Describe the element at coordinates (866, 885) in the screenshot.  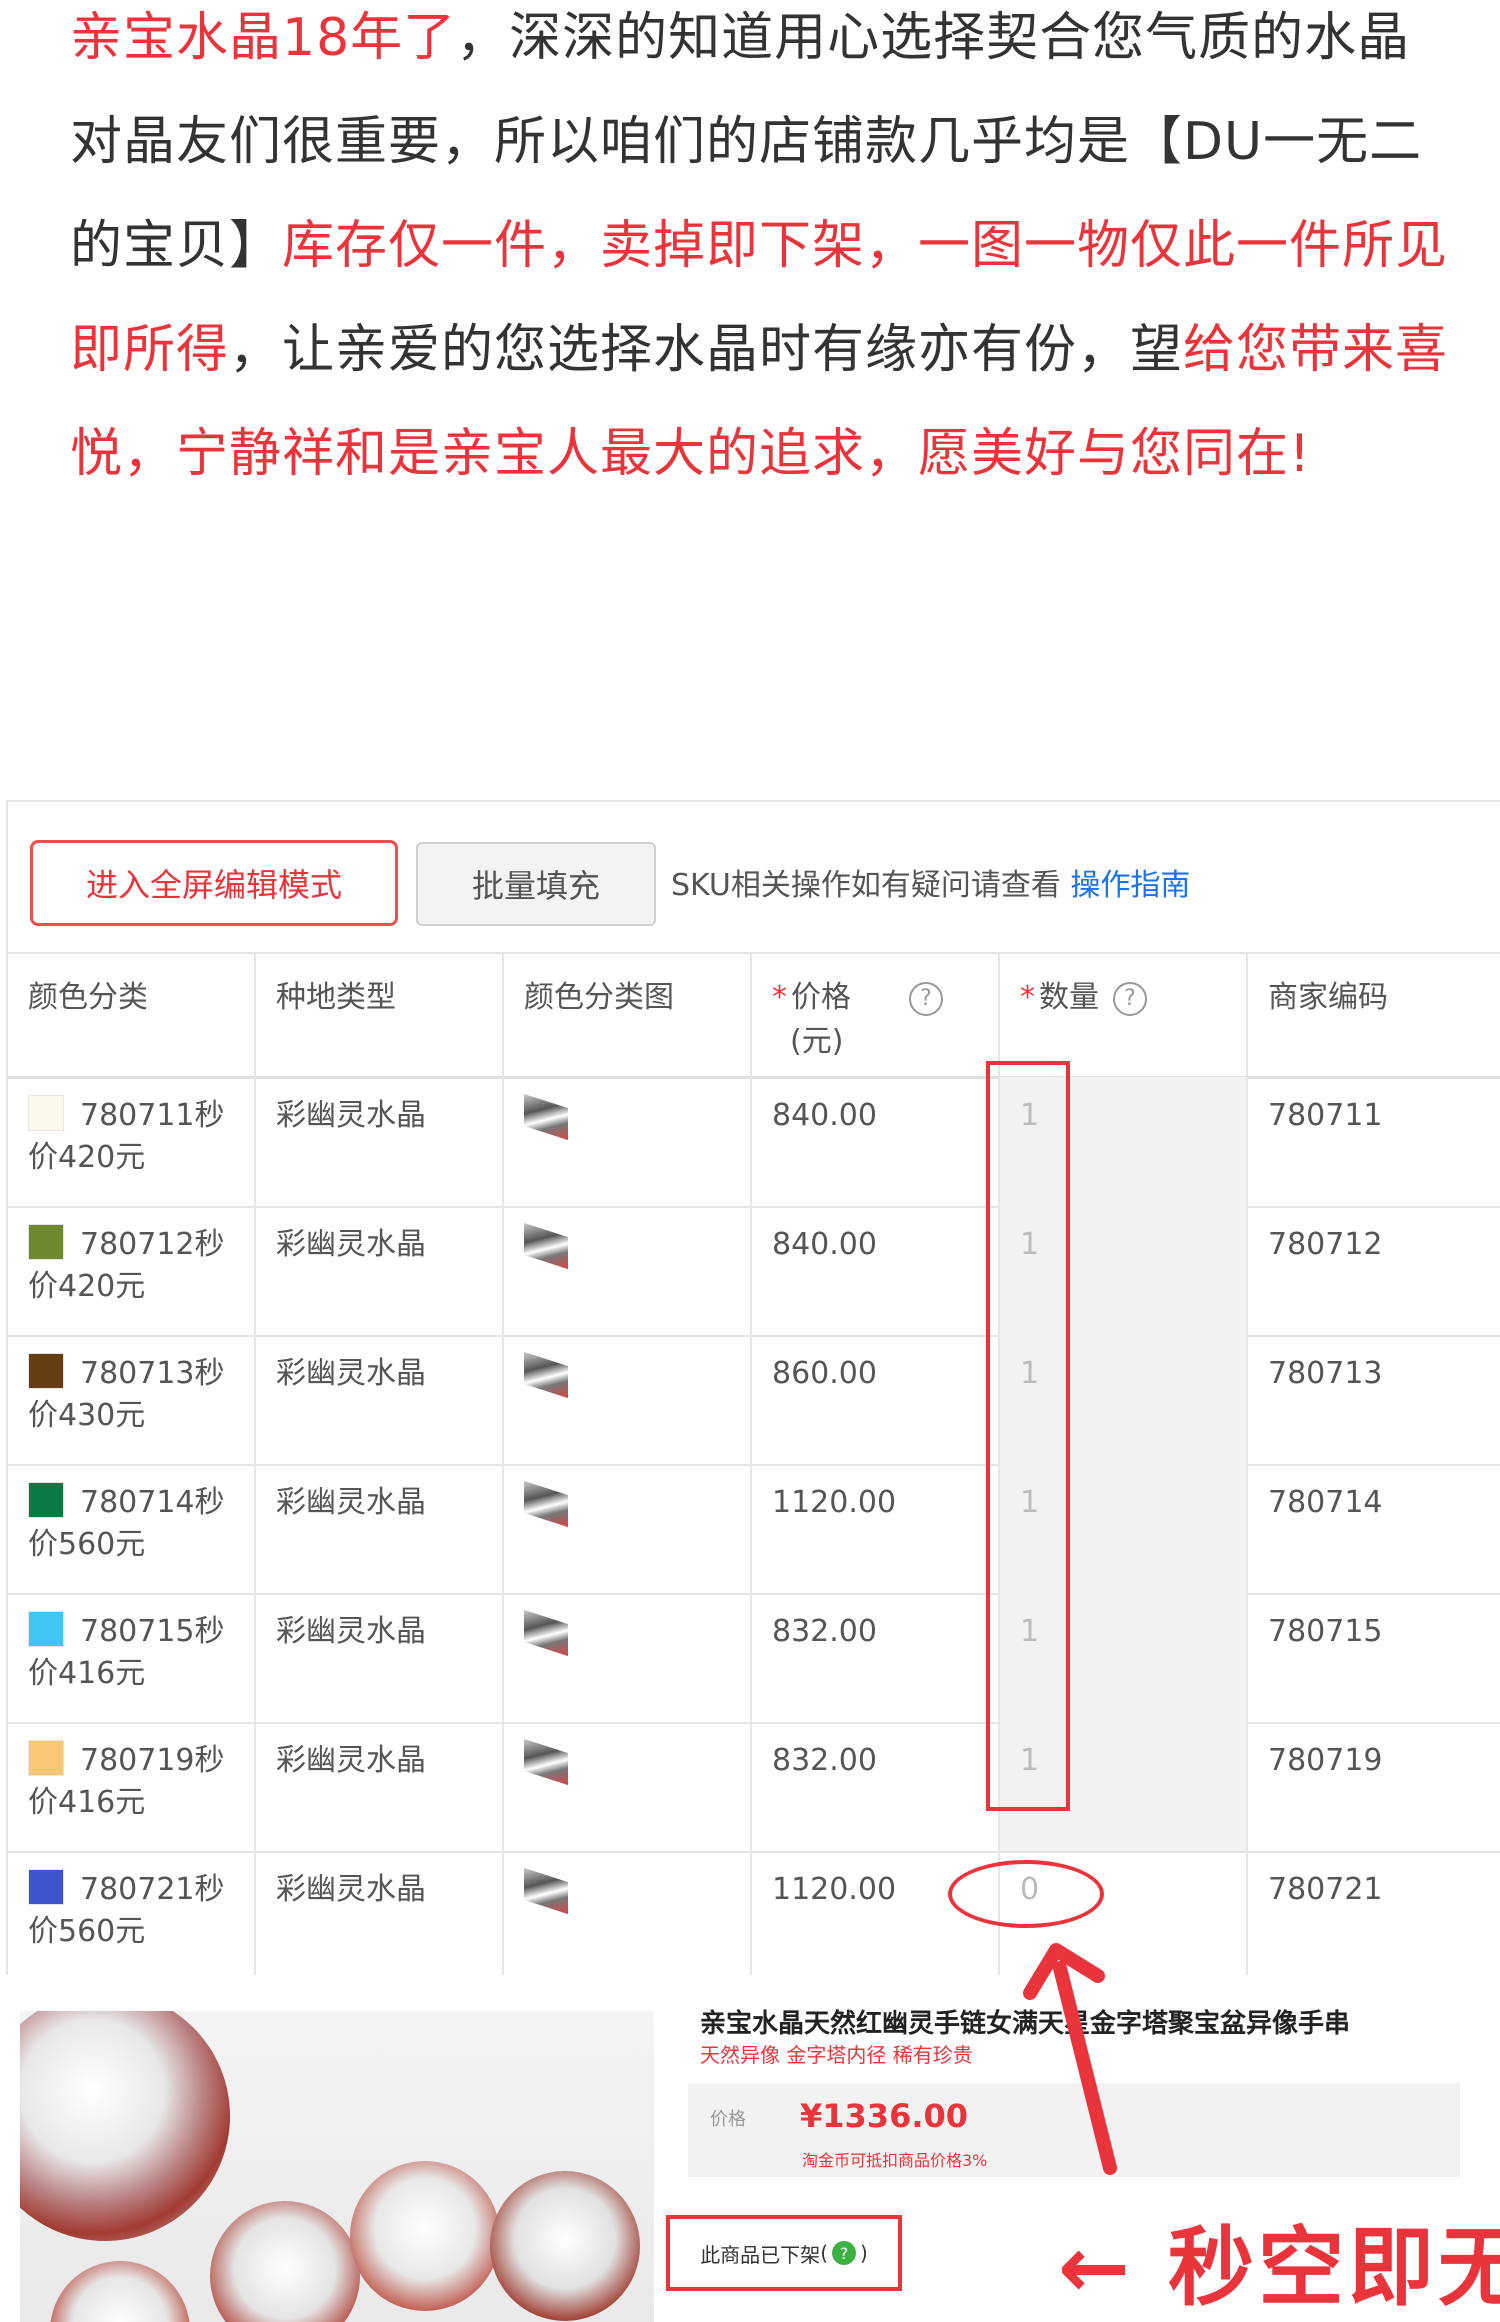
I see `sku-help-text: SKU相关操作如有疑问请查看` at that location.